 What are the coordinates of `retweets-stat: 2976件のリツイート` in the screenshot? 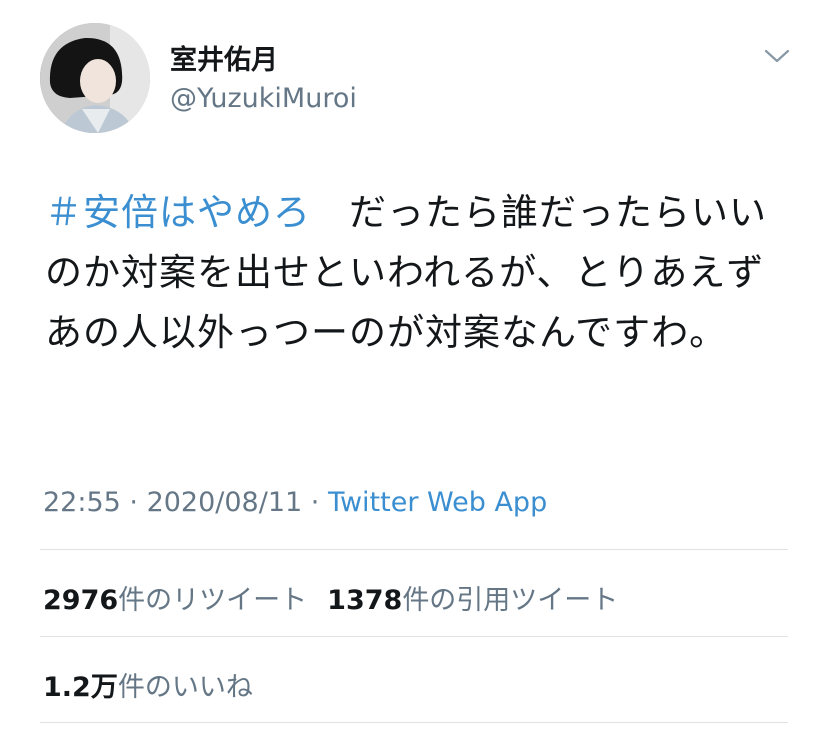 It's located at (175, 600).